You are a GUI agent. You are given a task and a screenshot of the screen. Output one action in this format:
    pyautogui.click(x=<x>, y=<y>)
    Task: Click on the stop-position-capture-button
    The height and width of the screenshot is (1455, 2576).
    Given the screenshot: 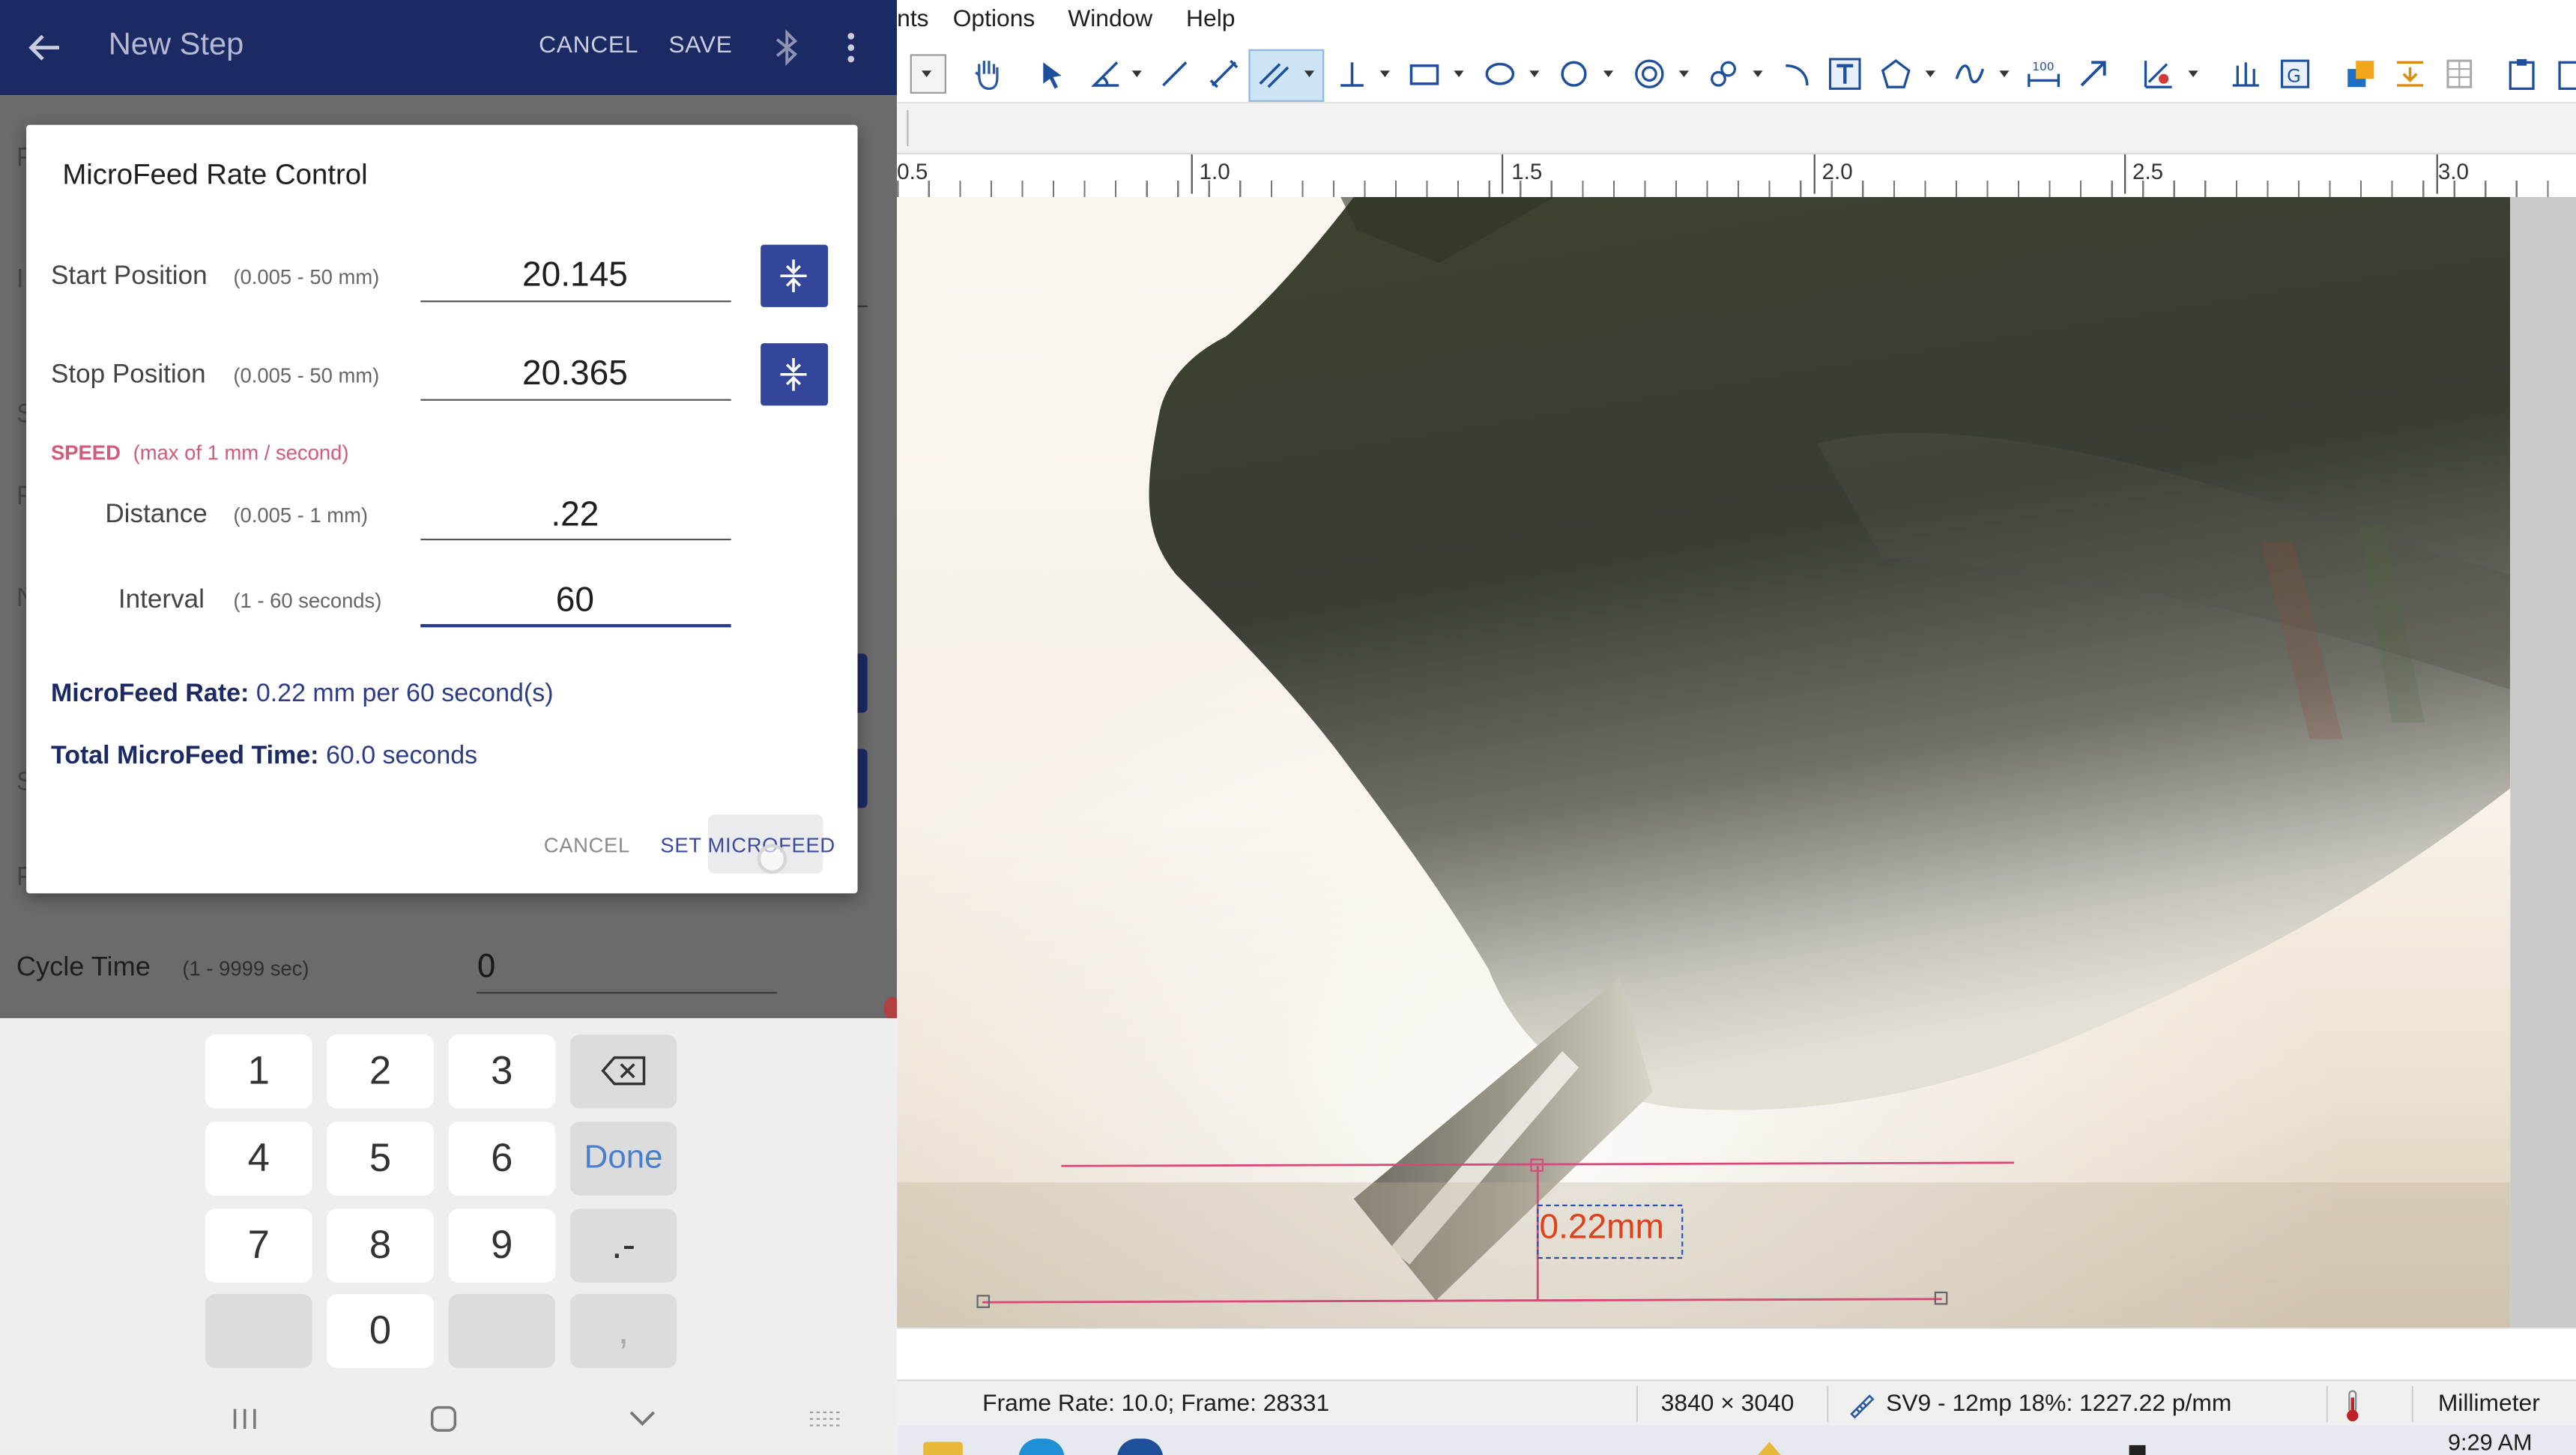 What is the action you would take?
    pyautogui.click(x=795, y=374)
    